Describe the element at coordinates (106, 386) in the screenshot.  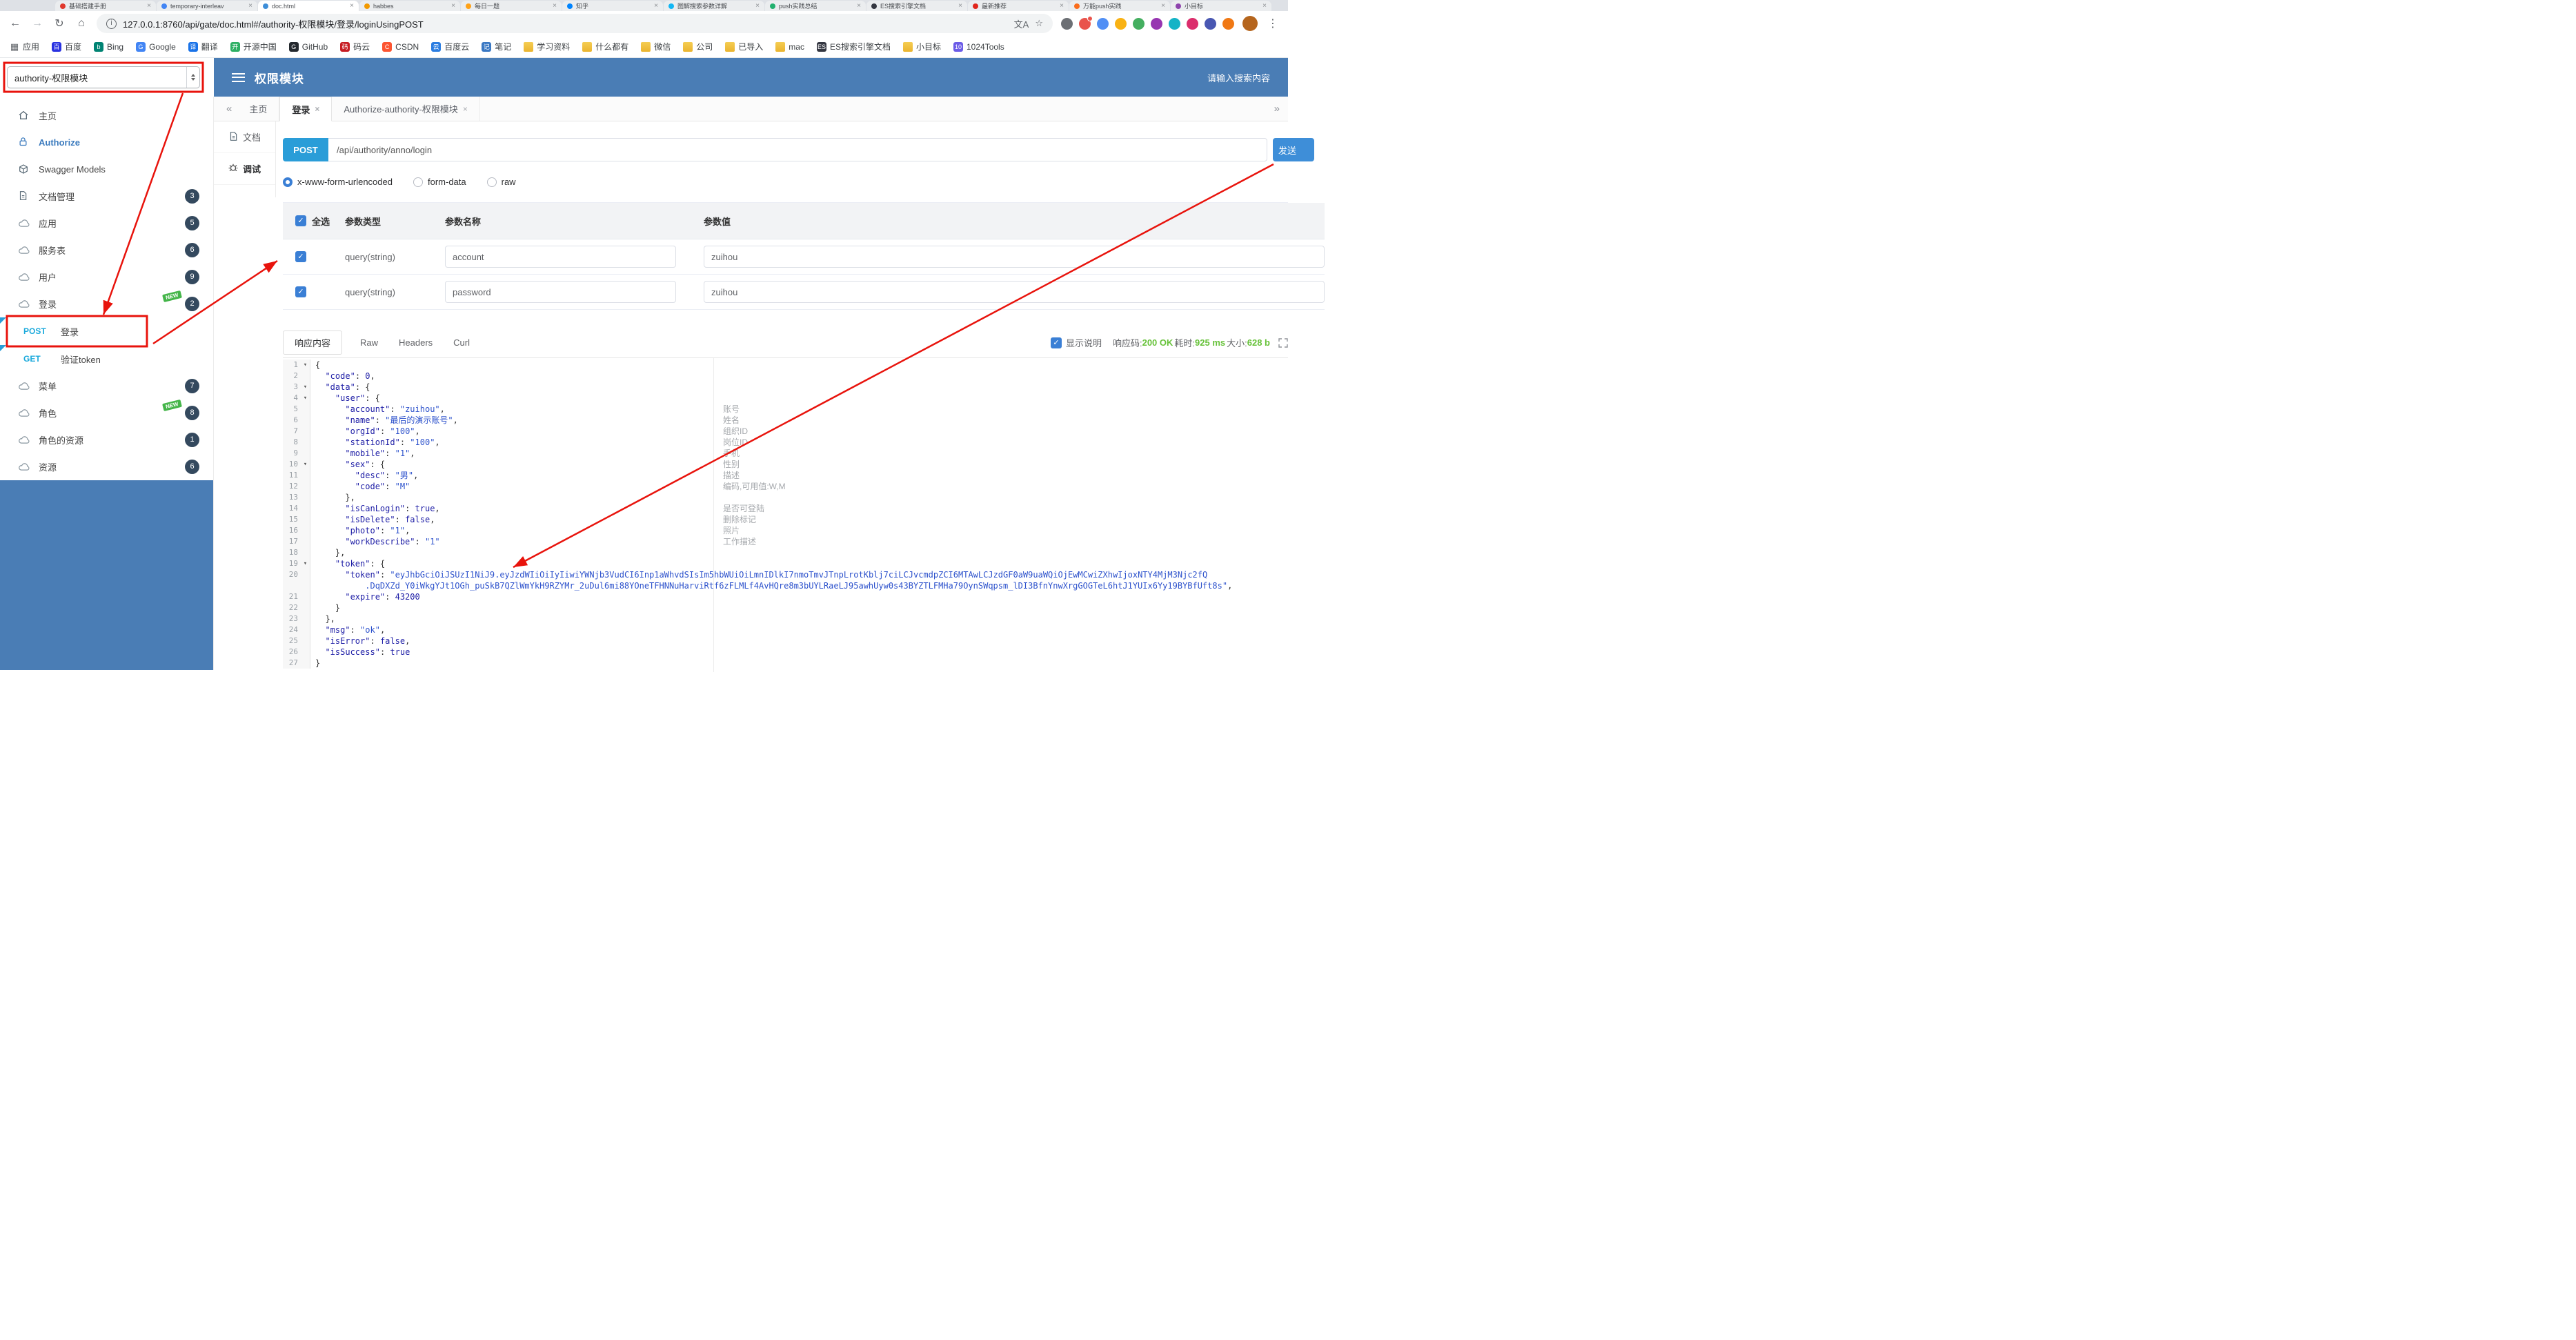
I see `sidebar-item-菜单: 菜单 7` at that location.